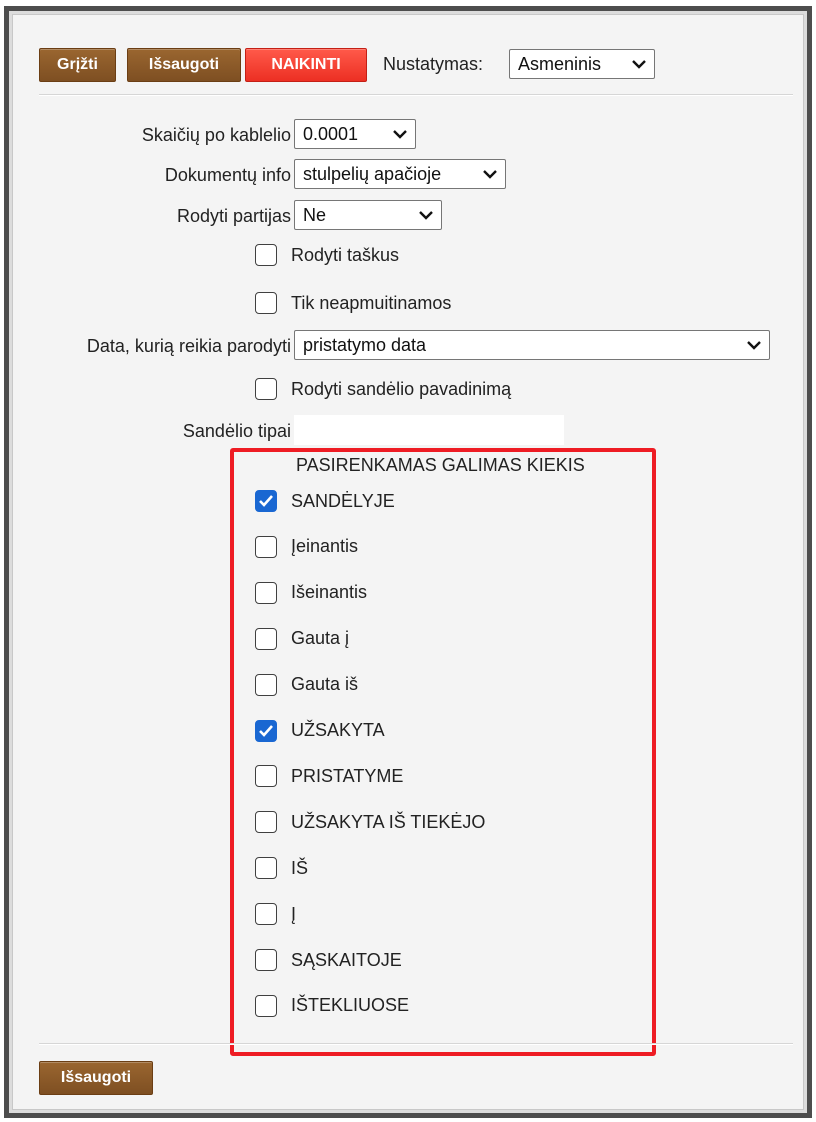 This screenshot has width=816, height=1122. Describe the element at coordinates (440, 465) in the screenshot. I see `quantity-heading: PASIRENKAMAS GALIMAS KIEKIS` at that location.